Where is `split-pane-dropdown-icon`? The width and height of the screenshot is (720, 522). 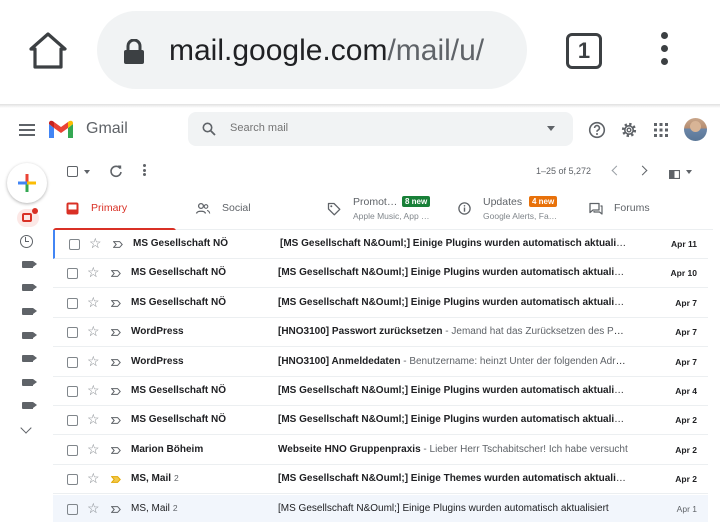 split-pane-dropdown-icon is located at coordinates (689, 172).